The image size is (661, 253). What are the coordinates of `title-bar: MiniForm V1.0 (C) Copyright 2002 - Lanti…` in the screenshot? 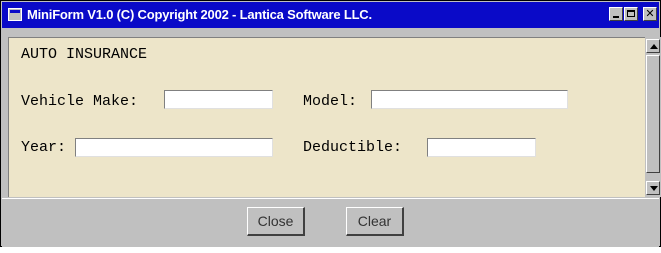 It's located at (330, 15).